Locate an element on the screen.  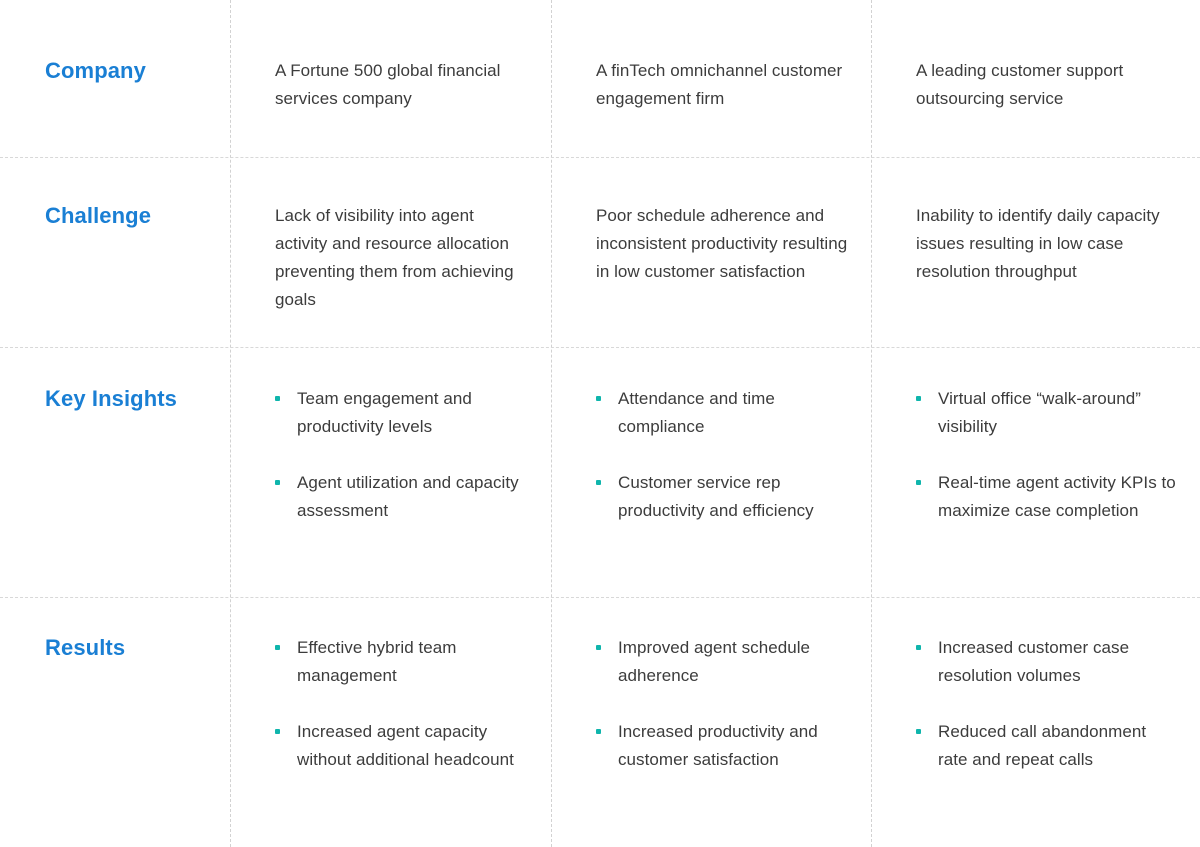
row-label-key-insights: Key Insights is located at coordinates (111, 398).